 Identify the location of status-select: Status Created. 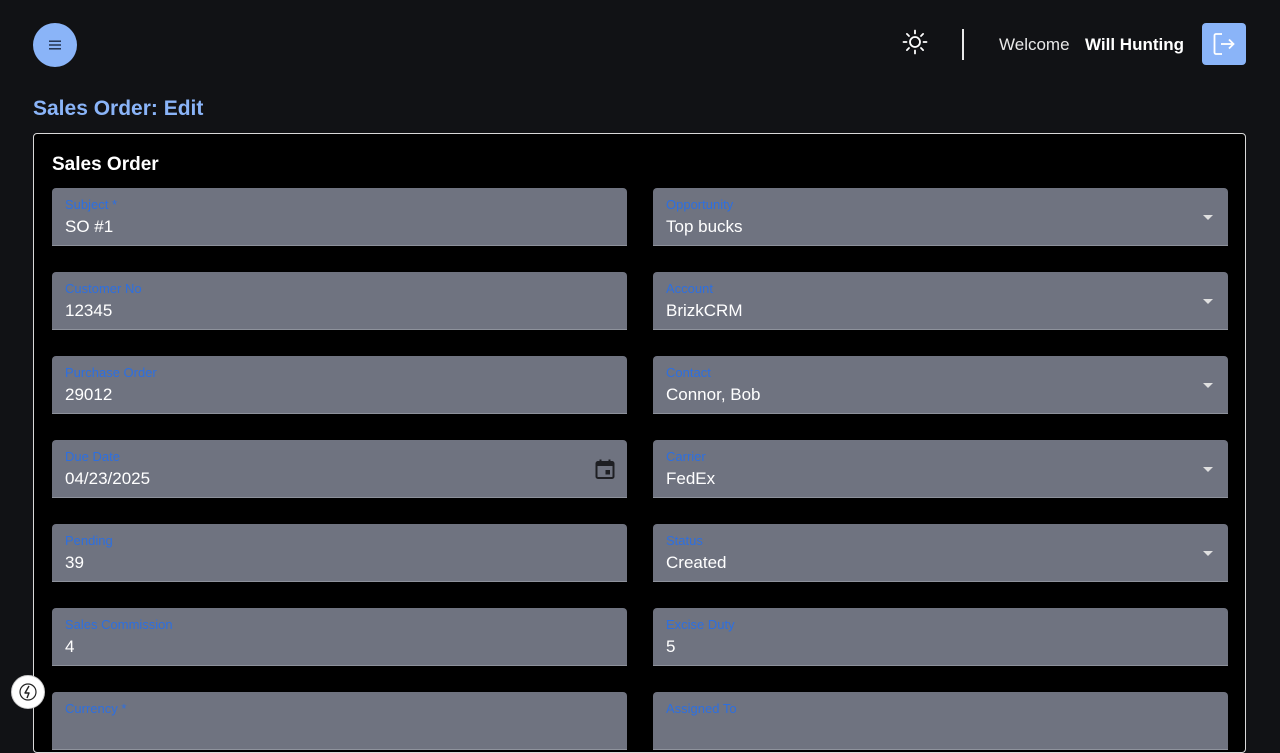
(940, 553).